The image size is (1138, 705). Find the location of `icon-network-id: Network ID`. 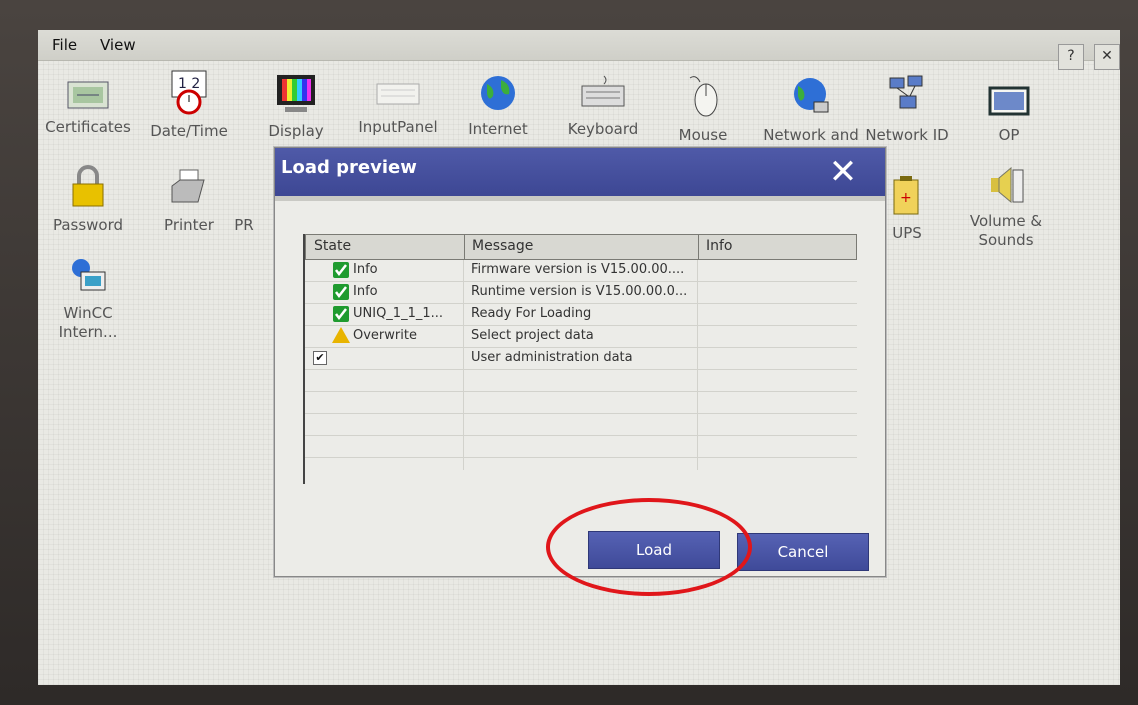

icon-network-id: Network ID is located at coordinates (907, 108).